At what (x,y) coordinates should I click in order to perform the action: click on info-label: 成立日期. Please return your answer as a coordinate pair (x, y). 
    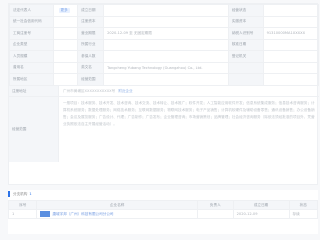
    Looking at the image, I should click on (91, 10).